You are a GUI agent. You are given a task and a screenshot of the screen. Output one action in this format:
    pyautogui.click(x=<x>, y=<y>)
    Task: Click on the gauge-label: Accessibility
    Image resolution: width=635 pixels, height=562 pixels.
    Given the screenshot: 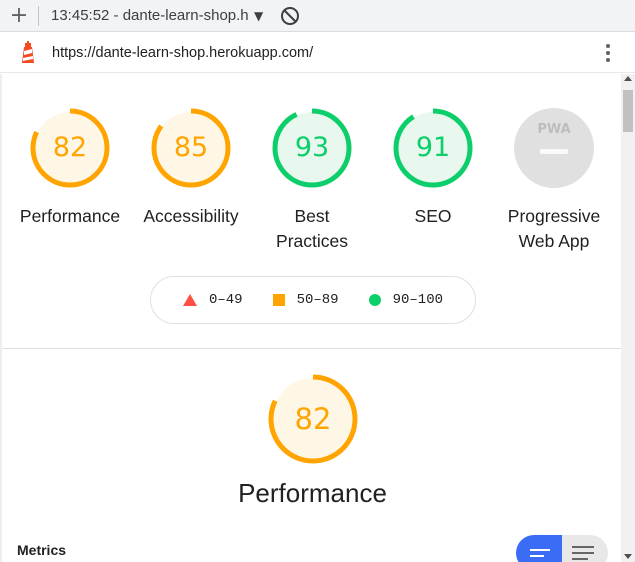 What is the action you would take?
    pyautogui.click(x=191, y=216)
    